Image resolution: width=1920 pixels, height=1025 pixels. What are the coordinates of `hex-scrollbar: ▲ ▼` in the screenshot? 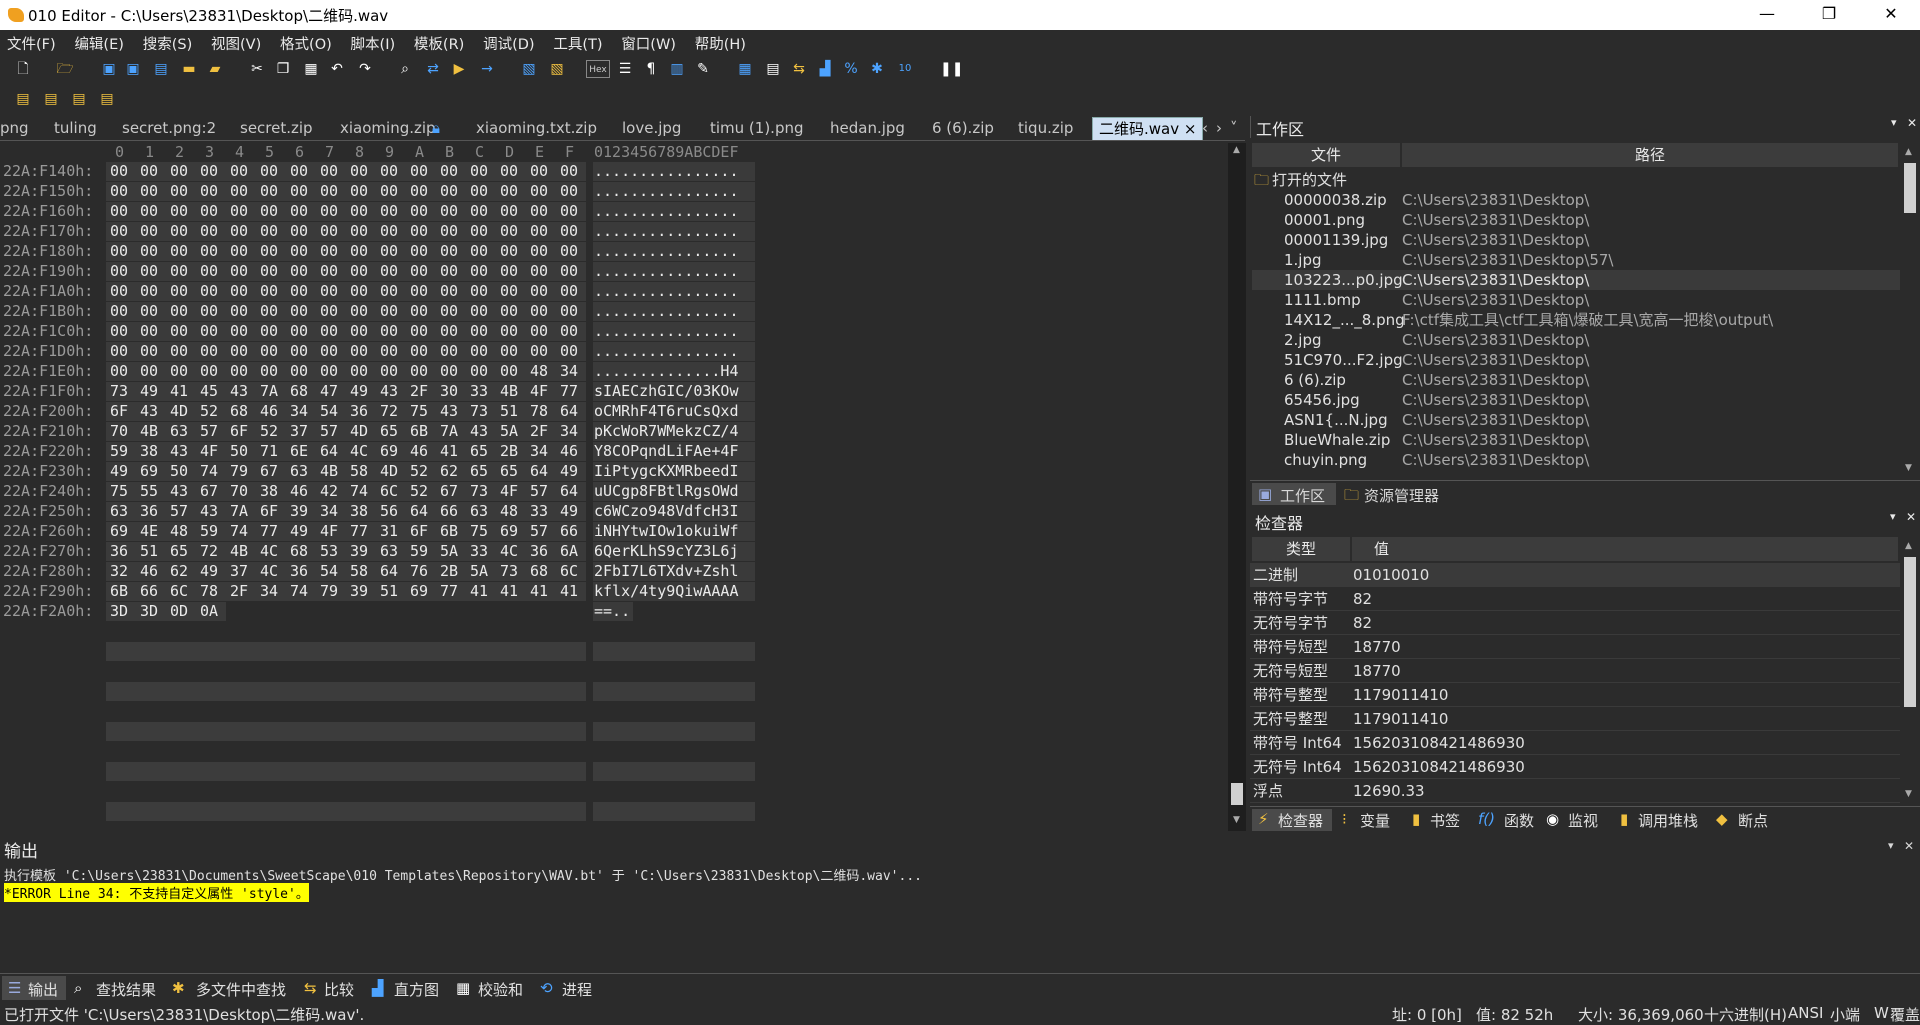 It's located at (1237, 487).